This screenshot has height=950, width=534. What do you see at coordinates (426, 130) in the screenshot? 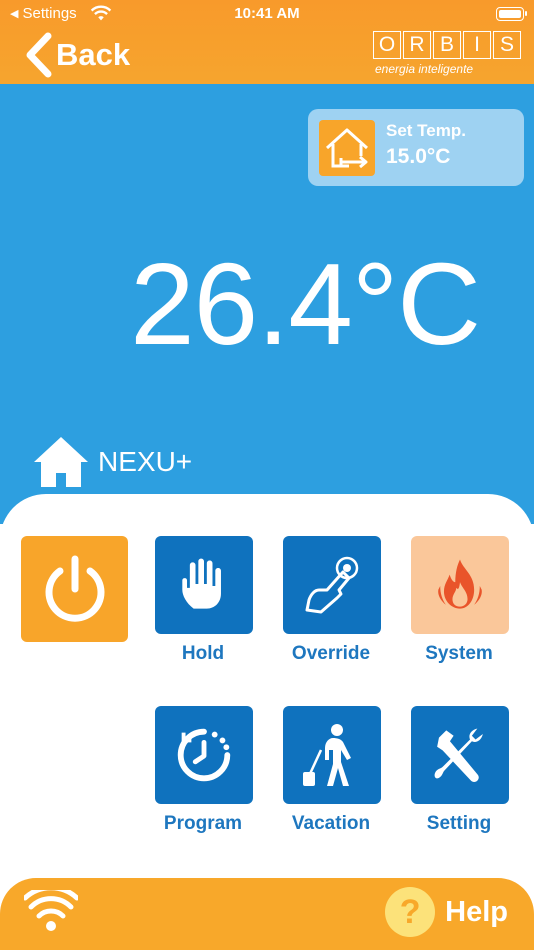
I see `set-temp-label: Set Temp.` at bounding box center [426, 130].